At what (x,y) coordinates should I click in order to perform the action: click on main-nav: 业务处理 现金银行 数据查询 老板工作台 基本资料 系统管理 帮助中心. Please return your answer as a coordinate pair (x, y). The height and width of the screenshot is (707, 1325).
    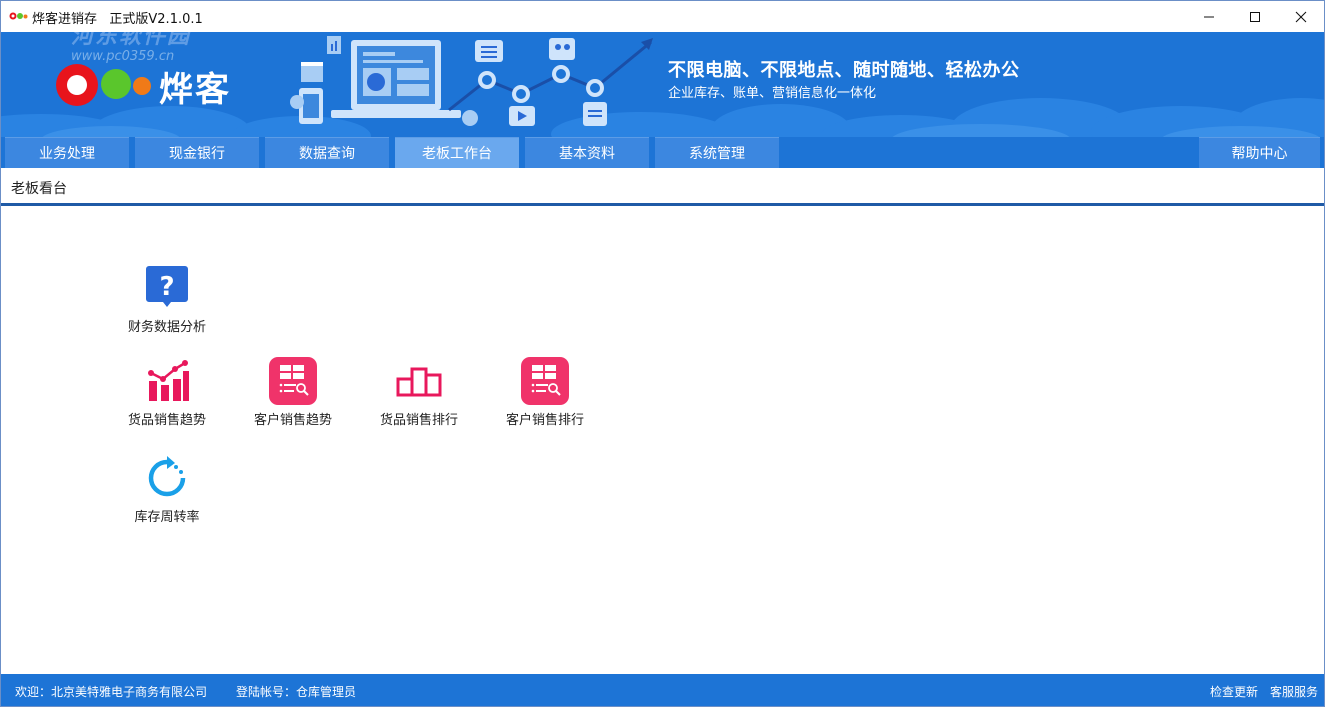
    Looking at the image, I should click on (662, 152).